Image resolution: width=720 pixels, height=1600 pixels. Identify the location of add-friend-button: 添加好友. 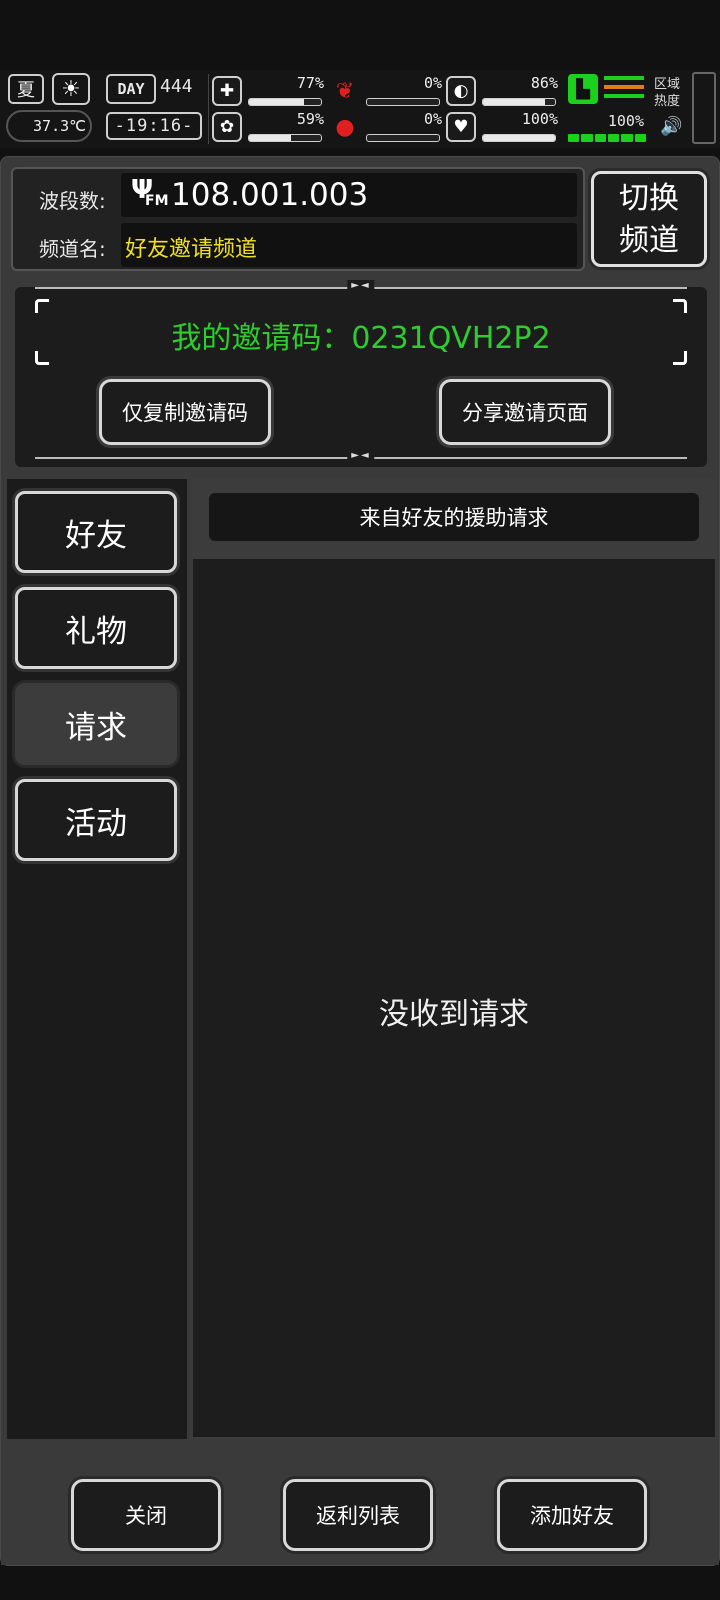
(572, 1515).